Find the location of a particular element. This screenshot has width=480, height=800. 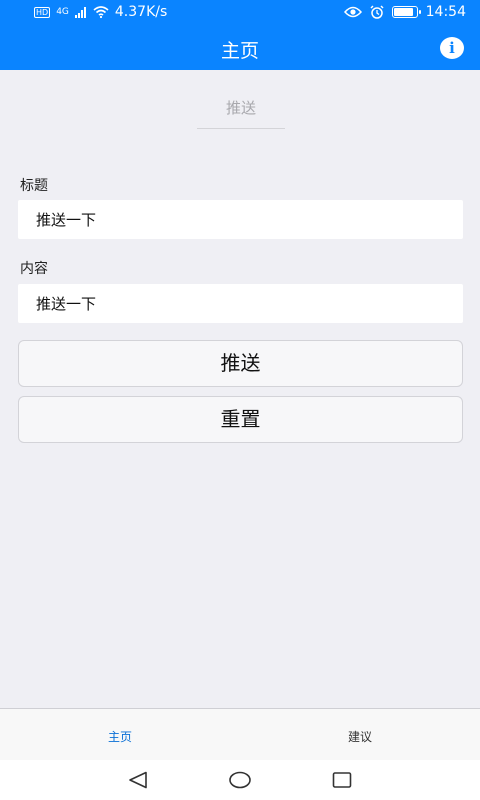

battery-icon is located at coordinates (406, 12).